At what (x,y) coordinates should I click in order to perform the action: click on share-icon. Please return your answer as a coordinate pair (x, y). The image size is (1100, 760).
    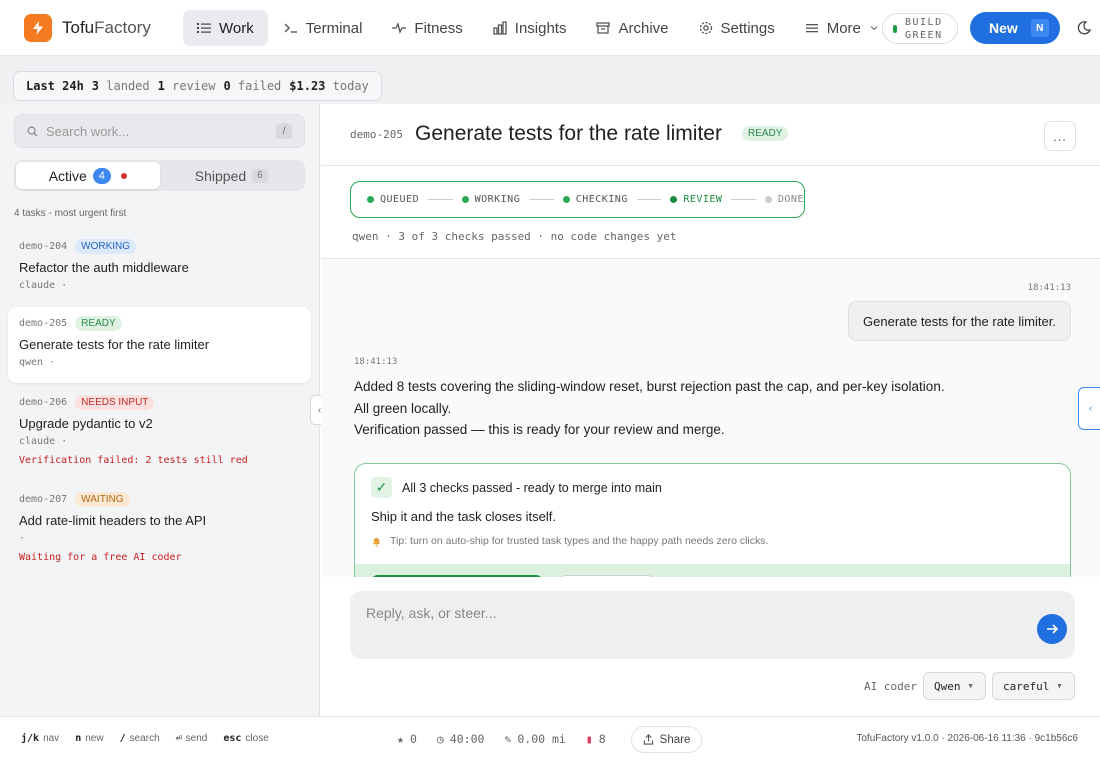
    Looking at the image, I should click on (648, 739).